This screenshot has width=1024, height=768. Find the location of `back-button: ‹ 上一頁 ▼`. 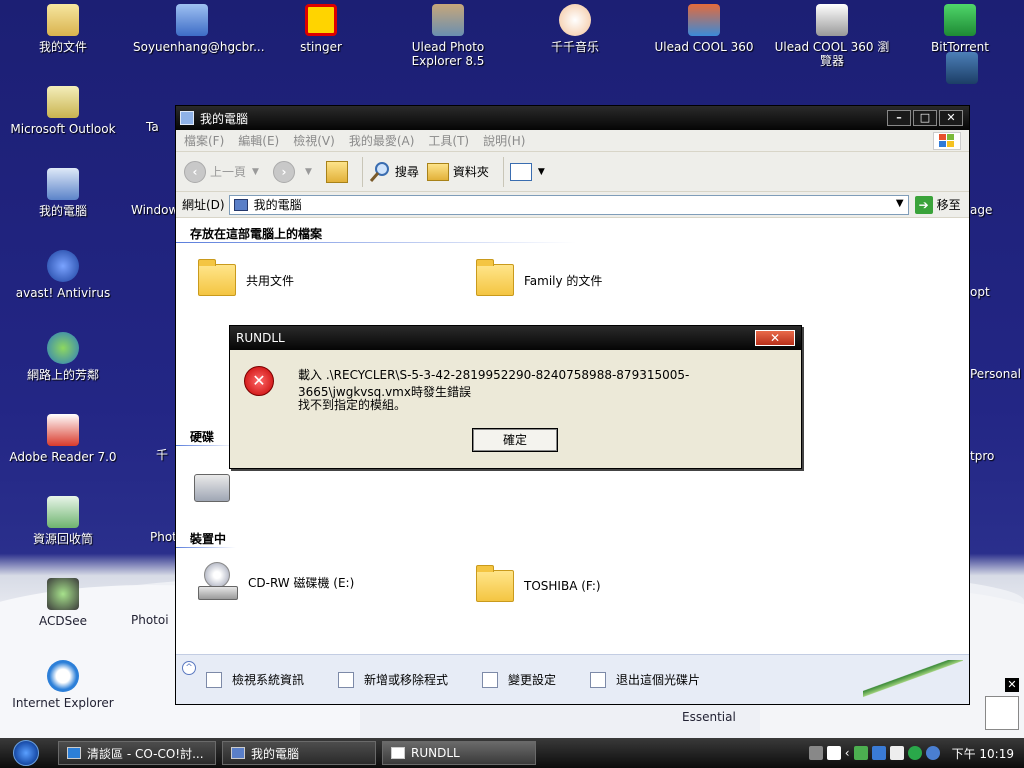

back-button: ‹ 上一頁 ▼ is located at coordinates (224, 171).